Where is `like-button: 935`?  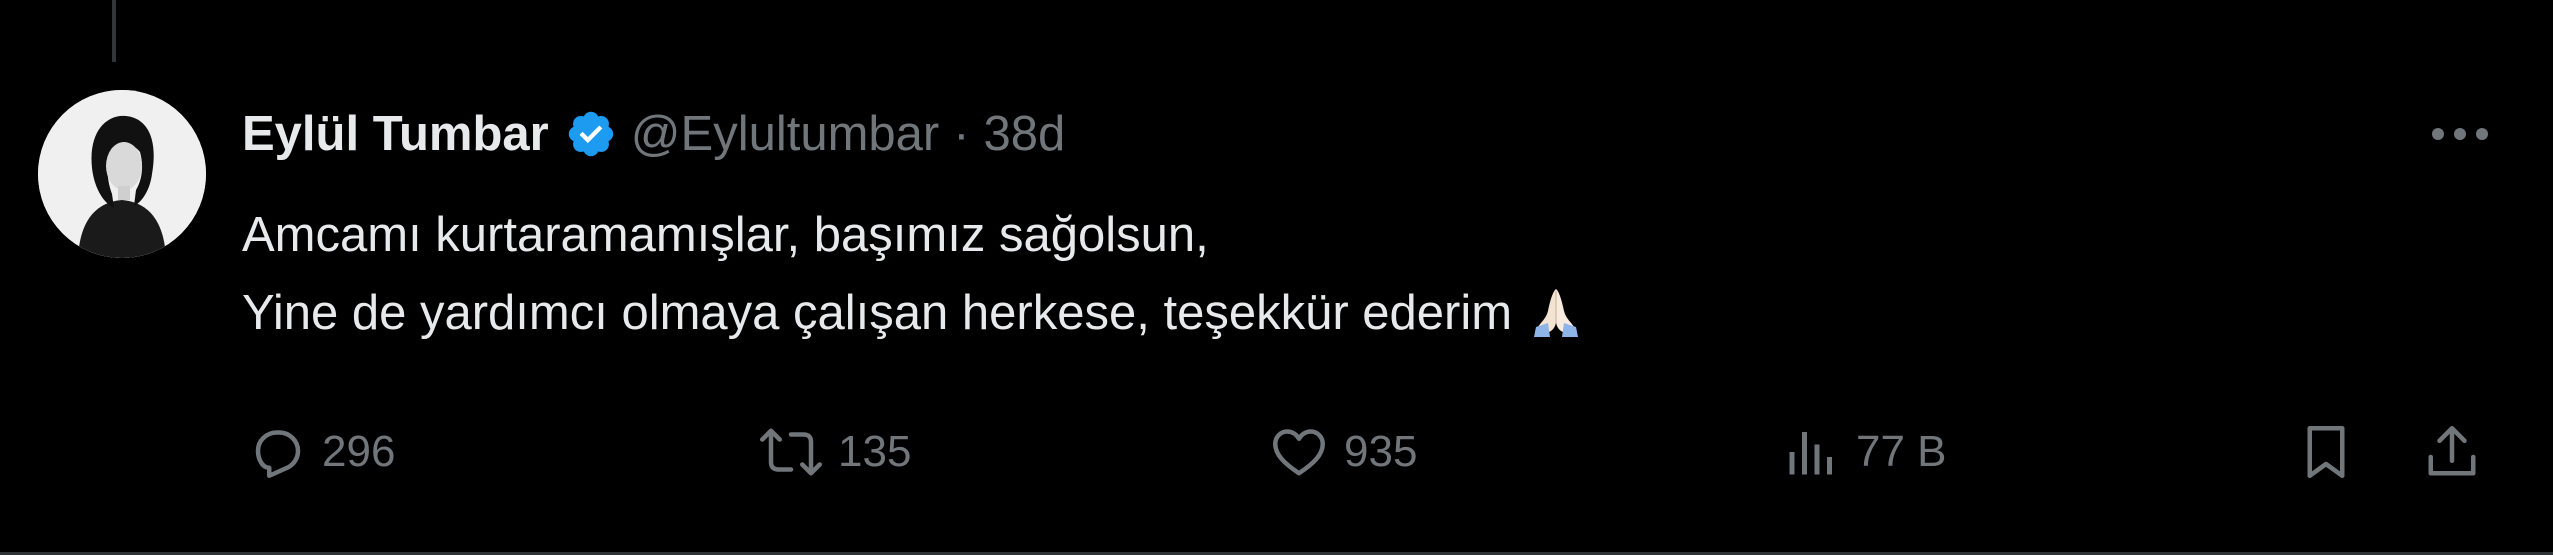 like-button: 935 is located at coordinates (1342, 452).